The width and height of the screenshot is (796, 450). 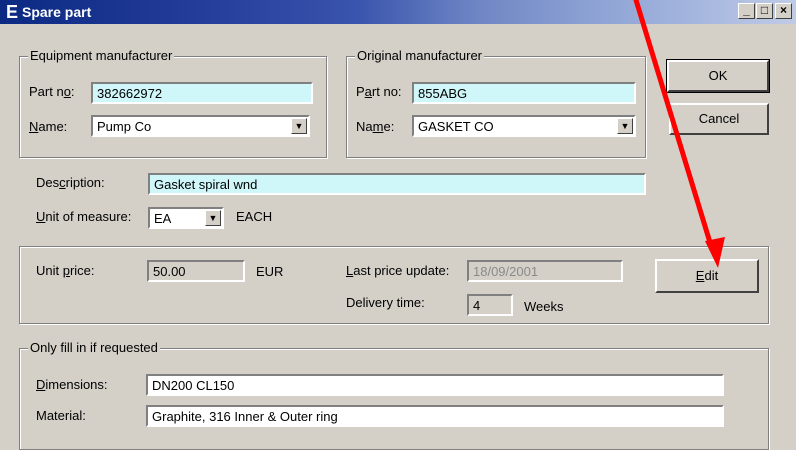 What do you see at coordinates (674, 126) in the screenshot?
I see `arrow-shaft` at bounding box center [674, 126].